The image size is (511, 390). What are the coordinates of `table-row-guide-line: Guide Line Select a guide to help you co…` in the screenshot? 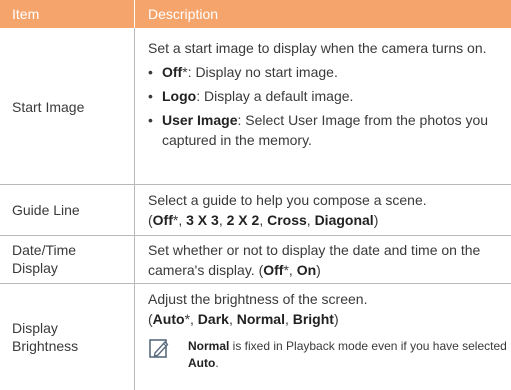 It's located at (255, 210).